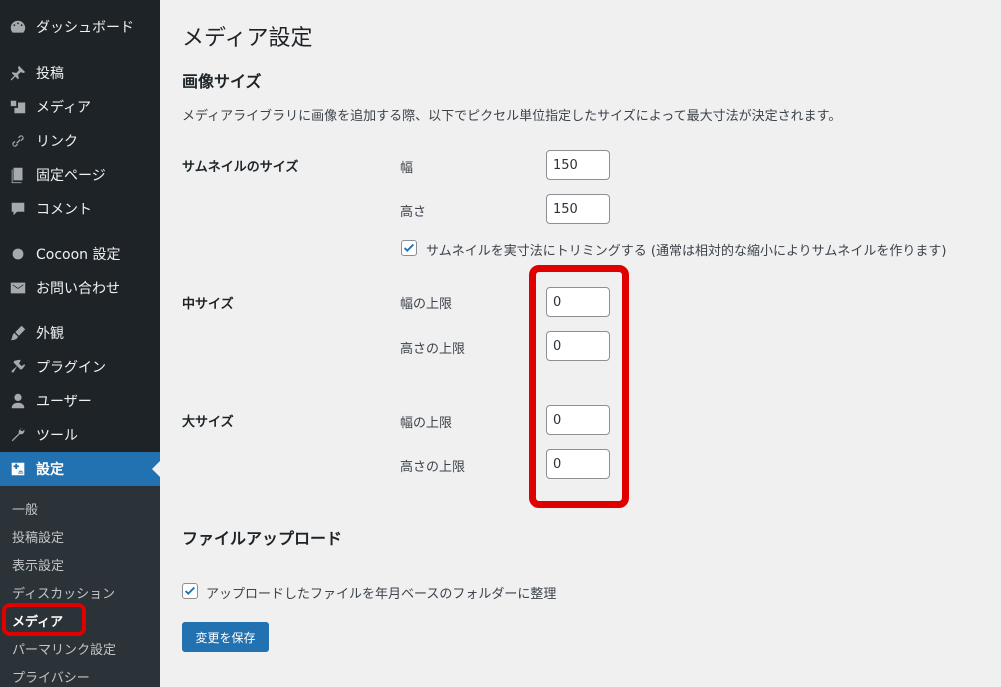  I want to click on menu-item-media: メディア, so click(80, 107).